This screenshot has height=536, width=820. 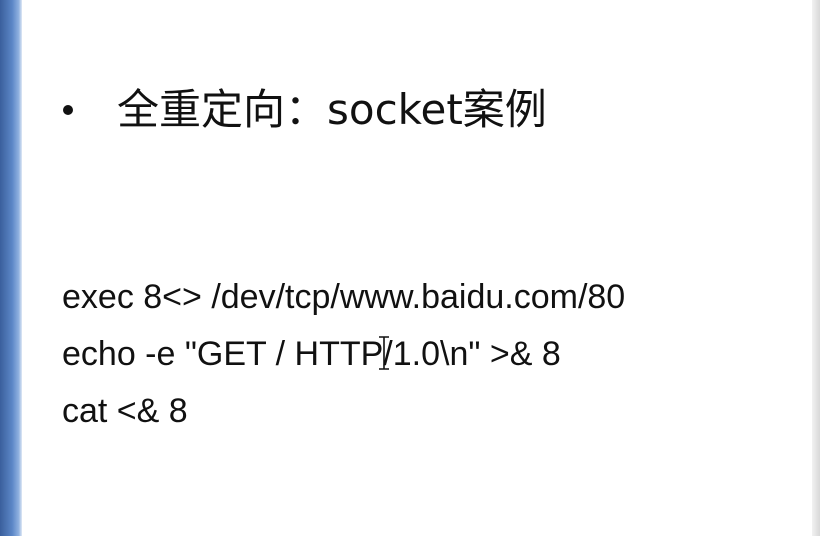 What do you see at coordinates (344, 297) in the screenshot?
I see `code-line-1: exec 8<> /dev/tcp/www.baidu.com/80` at bounding box center [344, 297].